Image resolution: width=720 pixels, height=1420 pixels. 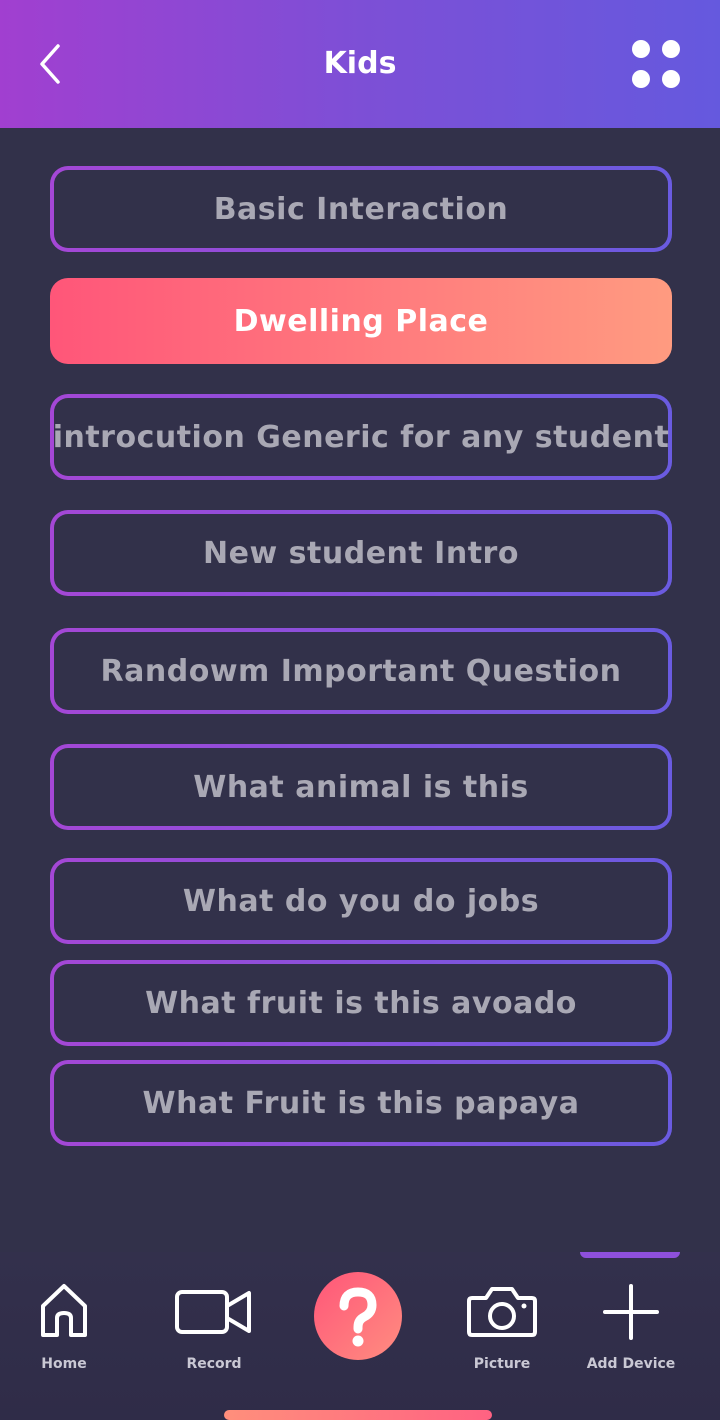 What do you see at coordinates (358, 1415) in the screenshot?
I see `home-indicator` at bounding box center [358, 1415].